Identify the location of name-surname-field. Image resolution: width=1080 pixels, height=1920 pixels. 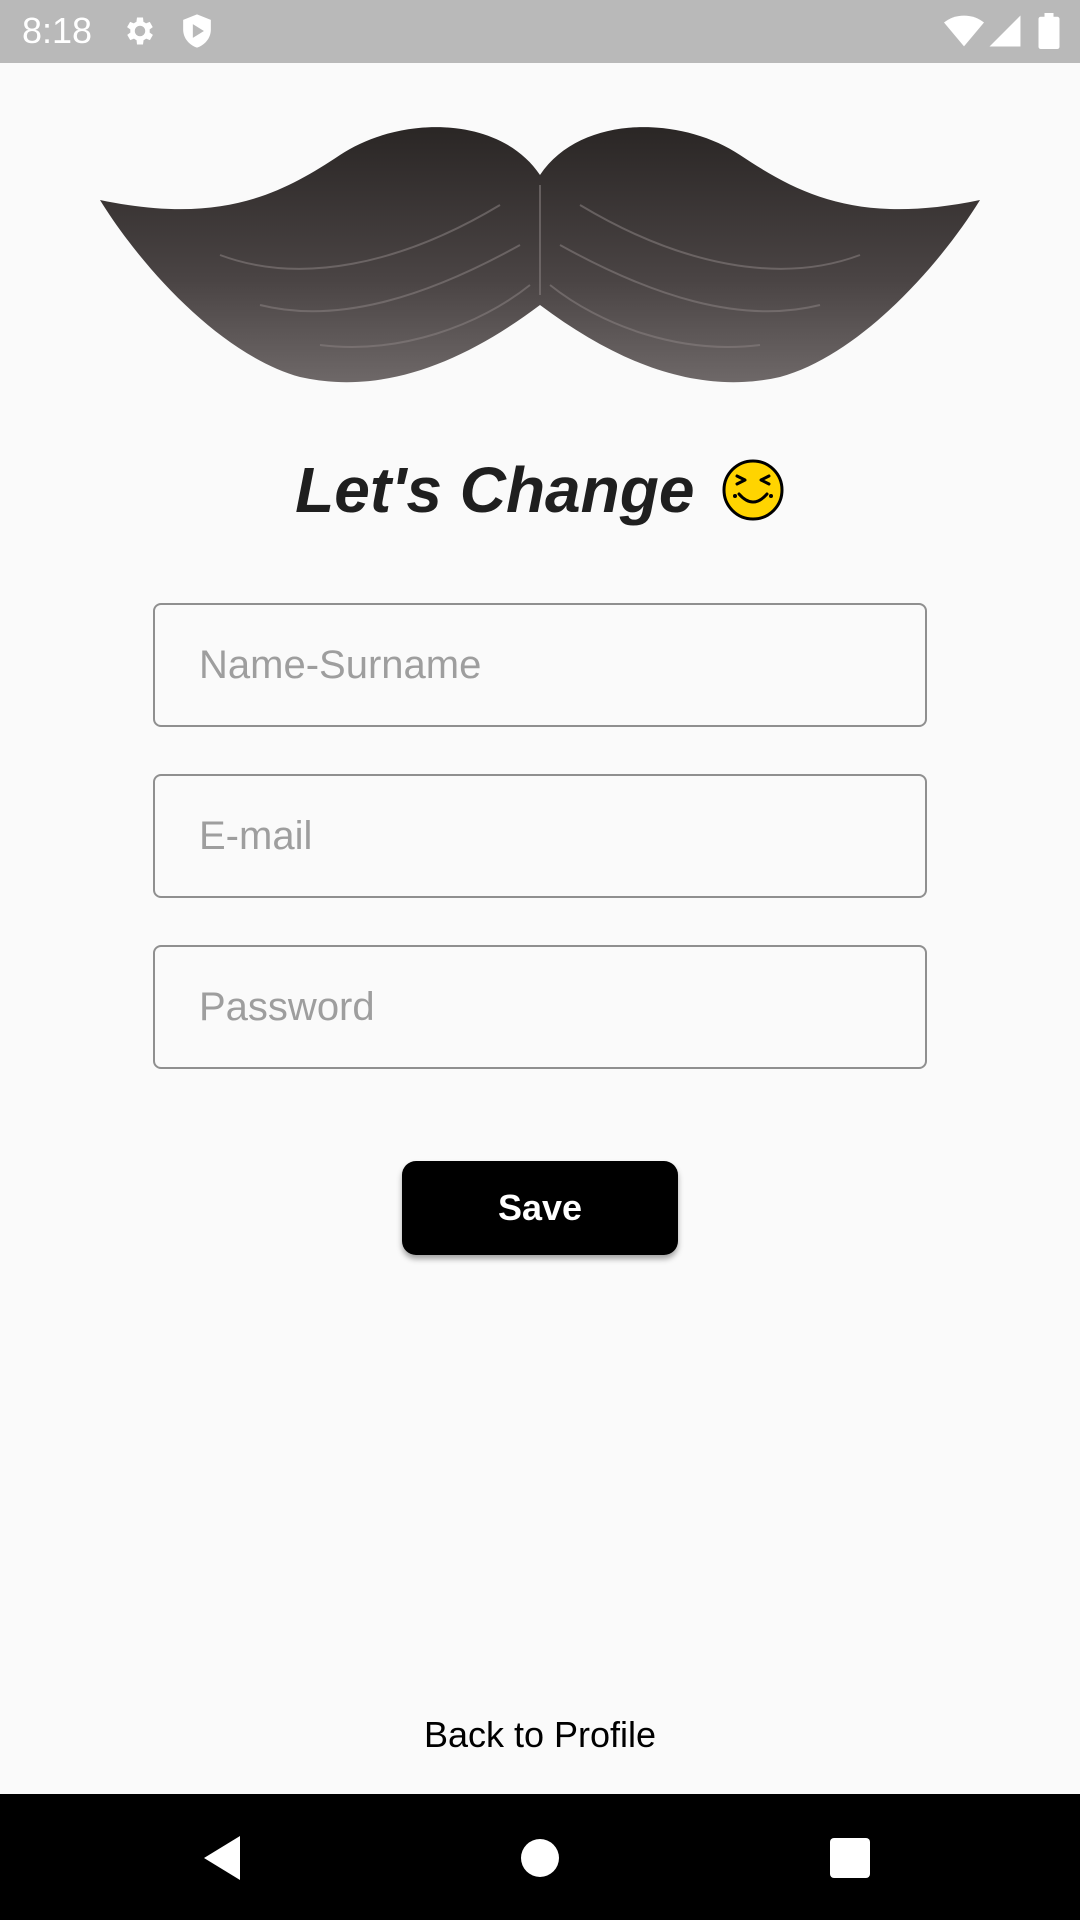
(540, 665).